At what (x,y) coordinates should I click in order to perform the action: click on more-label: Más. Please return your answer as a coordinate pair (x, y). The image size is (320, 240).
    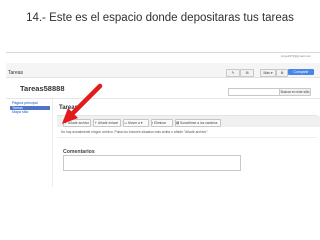
    Looking at the image, I should click on (266, 73).